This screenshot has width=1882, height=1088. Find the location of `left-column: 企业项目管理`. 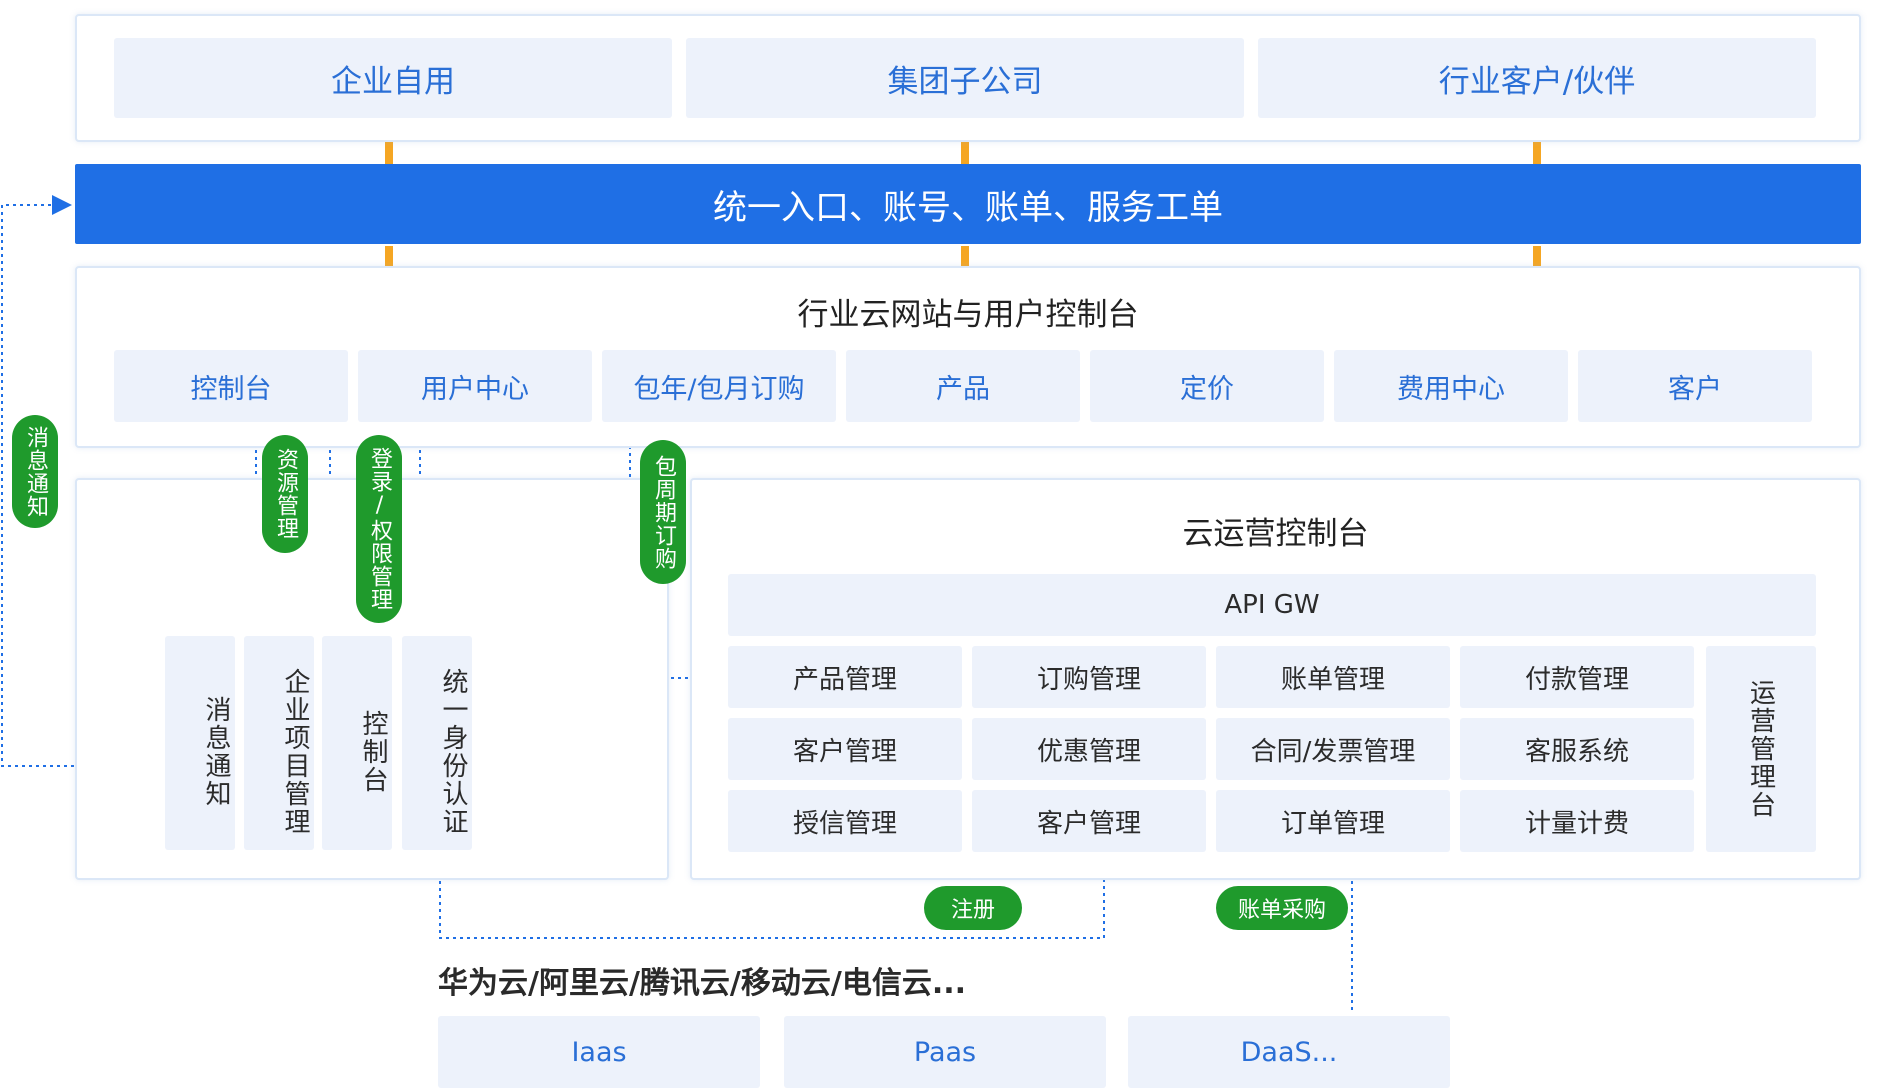

left-column: 企业项目管理 is located at coordinates (279, 743).